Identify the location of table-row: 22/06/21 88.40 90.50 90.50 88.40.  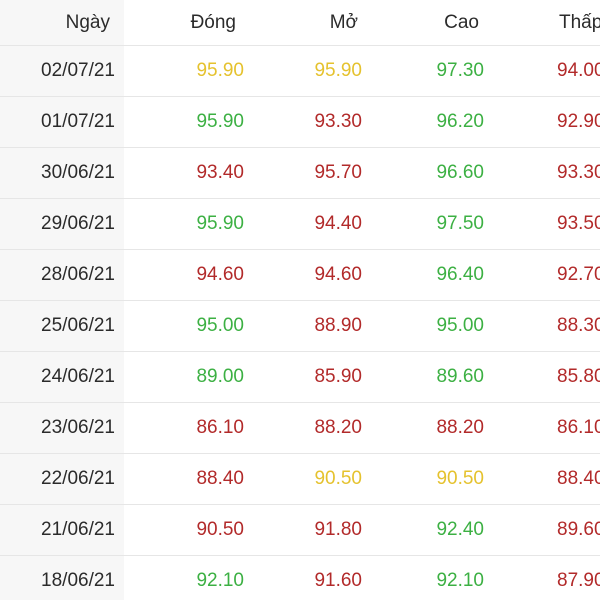
(300, 479).